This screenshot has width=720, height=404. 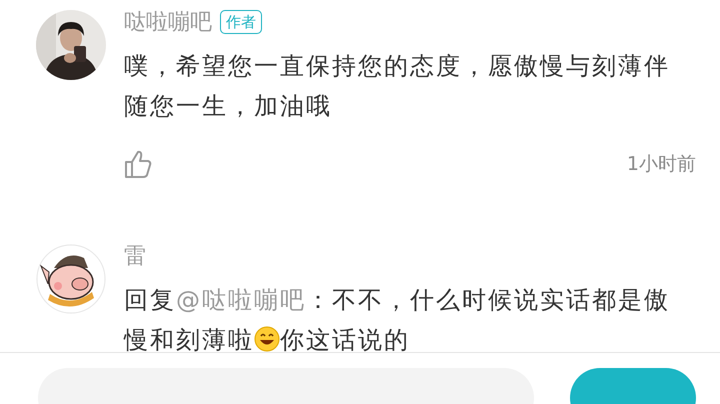 I want to click on pig-avatar-drawing, so click(x=71, y=279).